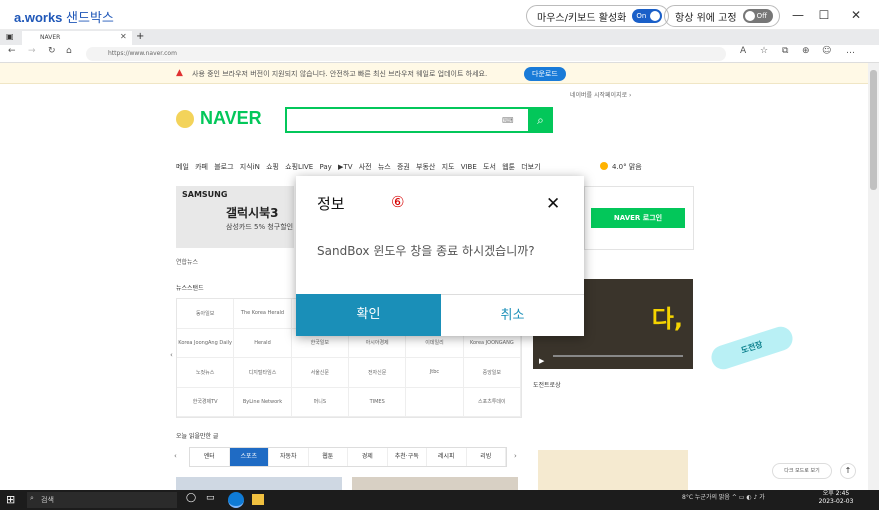 The width and height of the screenshot is (879, 510). I want to click on ontop-toggle-label: 항상 위에 고정, so click(706, 18).